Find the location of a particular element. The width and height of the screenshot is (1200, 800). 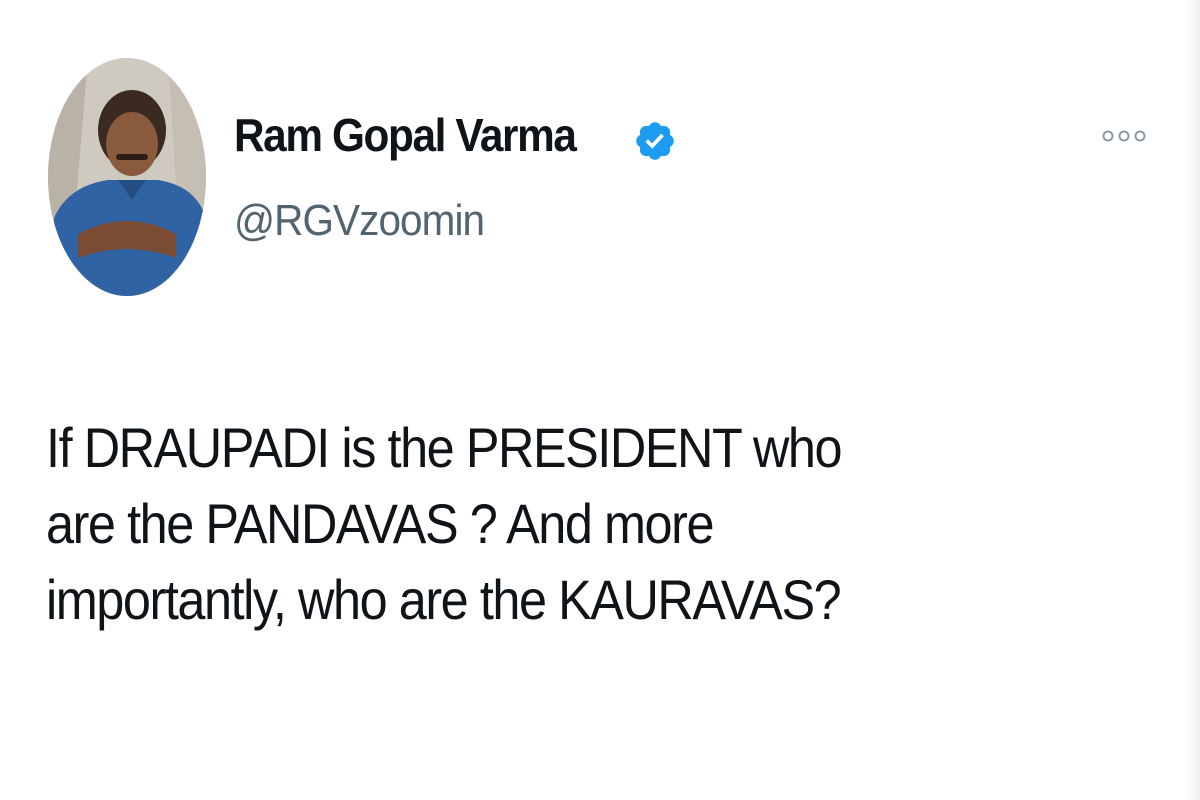

more-options-icon is located at coordinates (1124, 136).